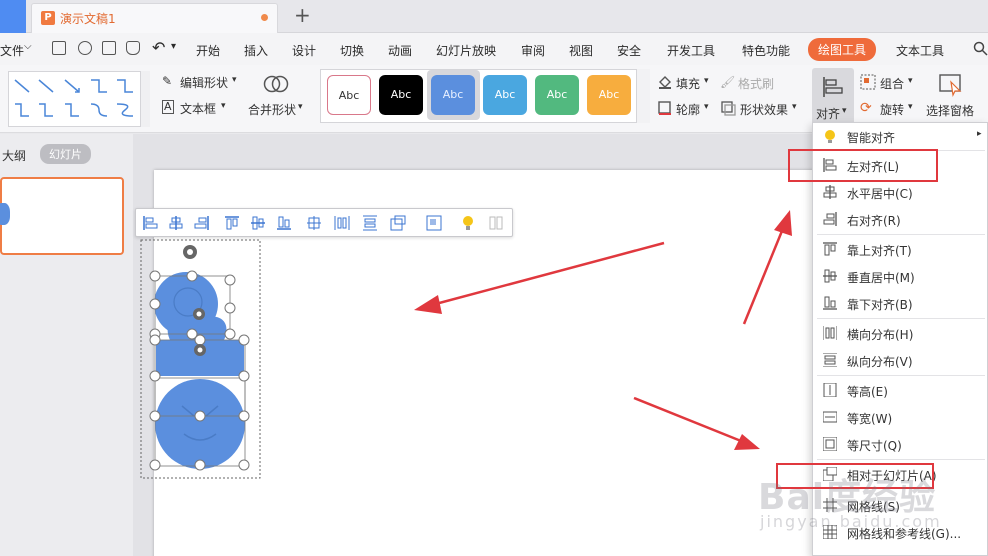 This screenshot has height=556, width=988. Describe the element at coordinates (874, 221) in the screenshot. I see `align-right-label: 右对齐(R)` at that location.